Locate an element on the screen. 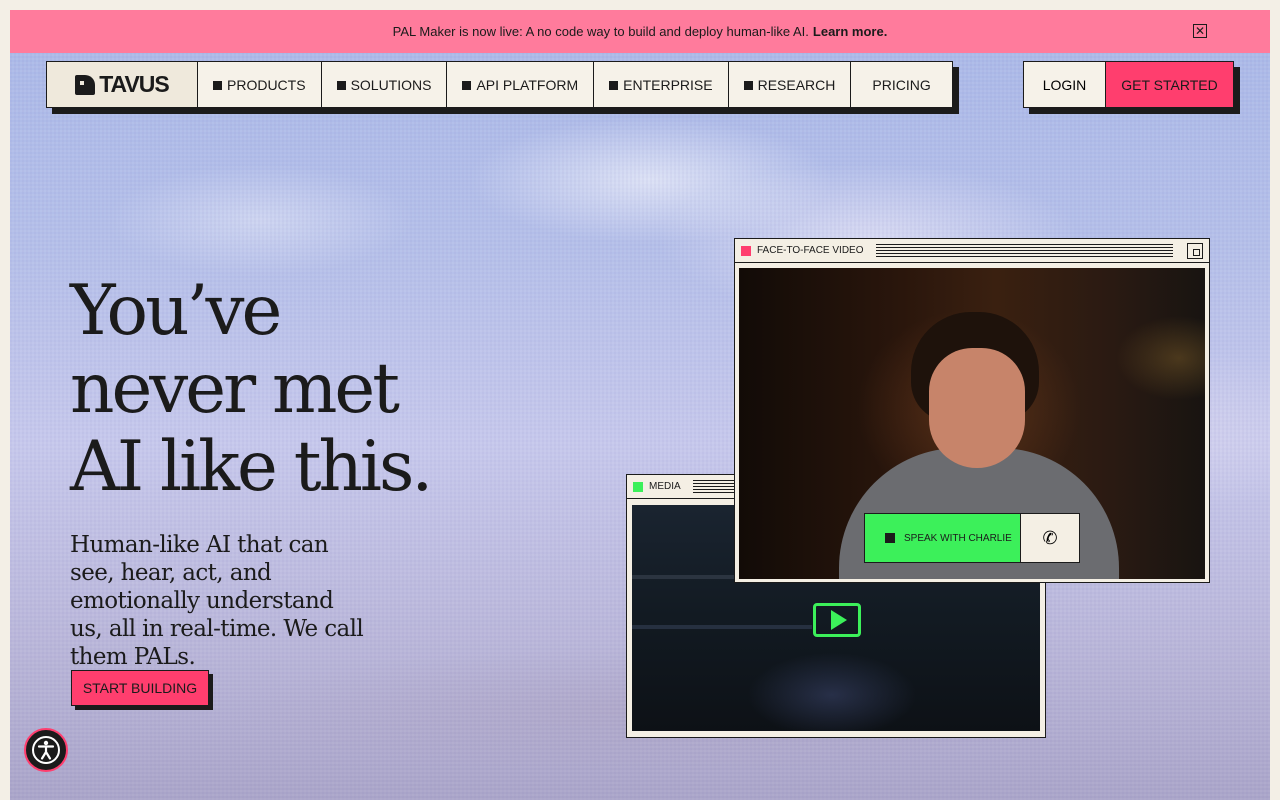 Image resolution: width=1280 pixels, height=800 pixels. speak-label: SPEAK WITH CHARLIE is located at coordinates (958, 538).